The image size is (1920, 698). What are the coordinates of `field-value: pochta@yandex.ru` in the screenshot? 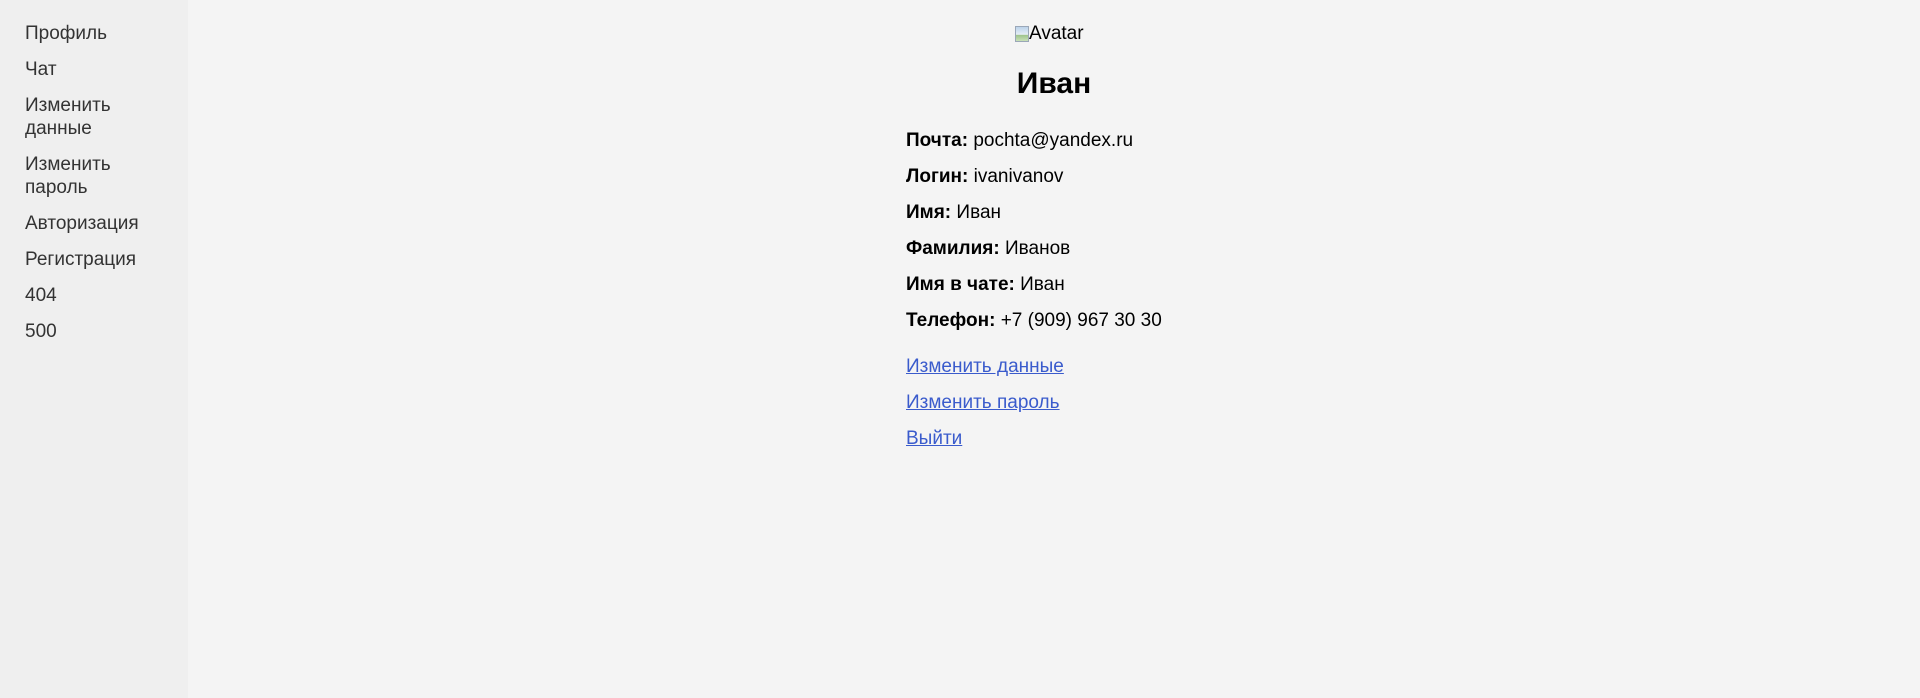 It's located at (1053, 140).